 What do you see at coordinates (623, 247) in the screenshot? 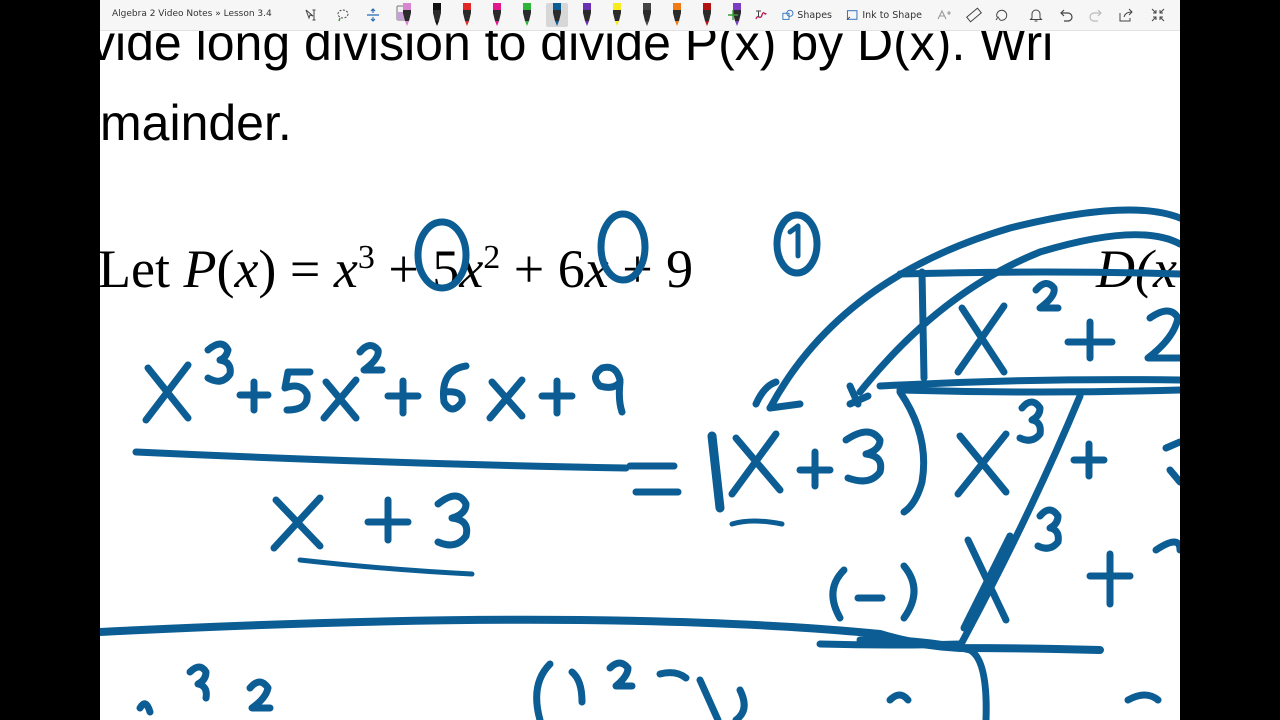
I see `ink-circle-coefficient-x2` at bounding box center [623, 247].